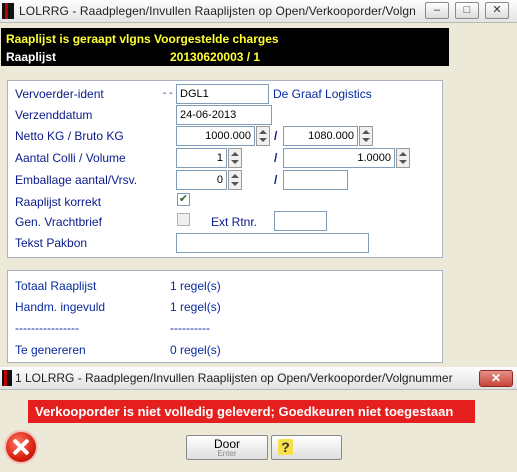  Describe the element at coordinates (235, 180) in the screenshot. I see `emballage-aantal-spinner` at that location.